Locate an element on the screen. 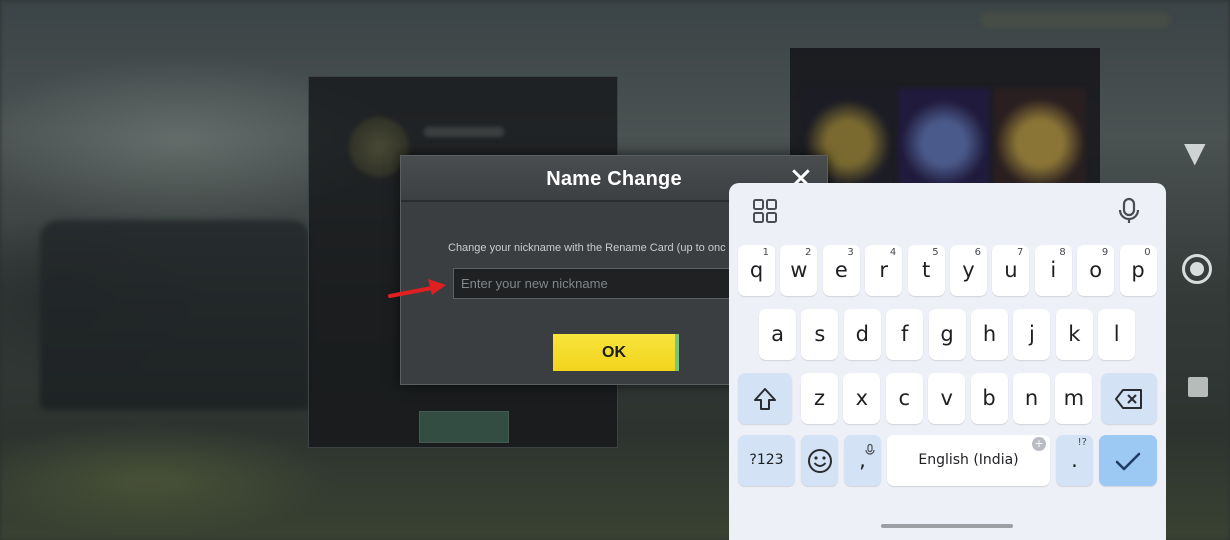  shift-icon is located at coordinates (765, 398).